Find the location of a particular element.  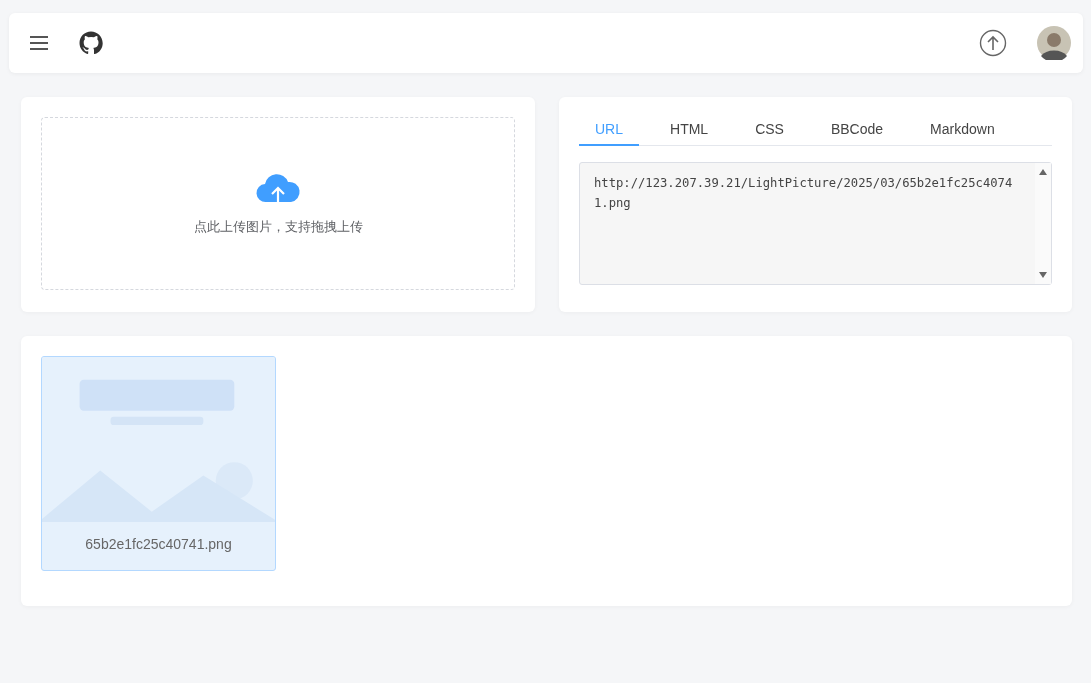

image-card: 65b2e1fc25c40741.png is located at coordinates (158, 463).